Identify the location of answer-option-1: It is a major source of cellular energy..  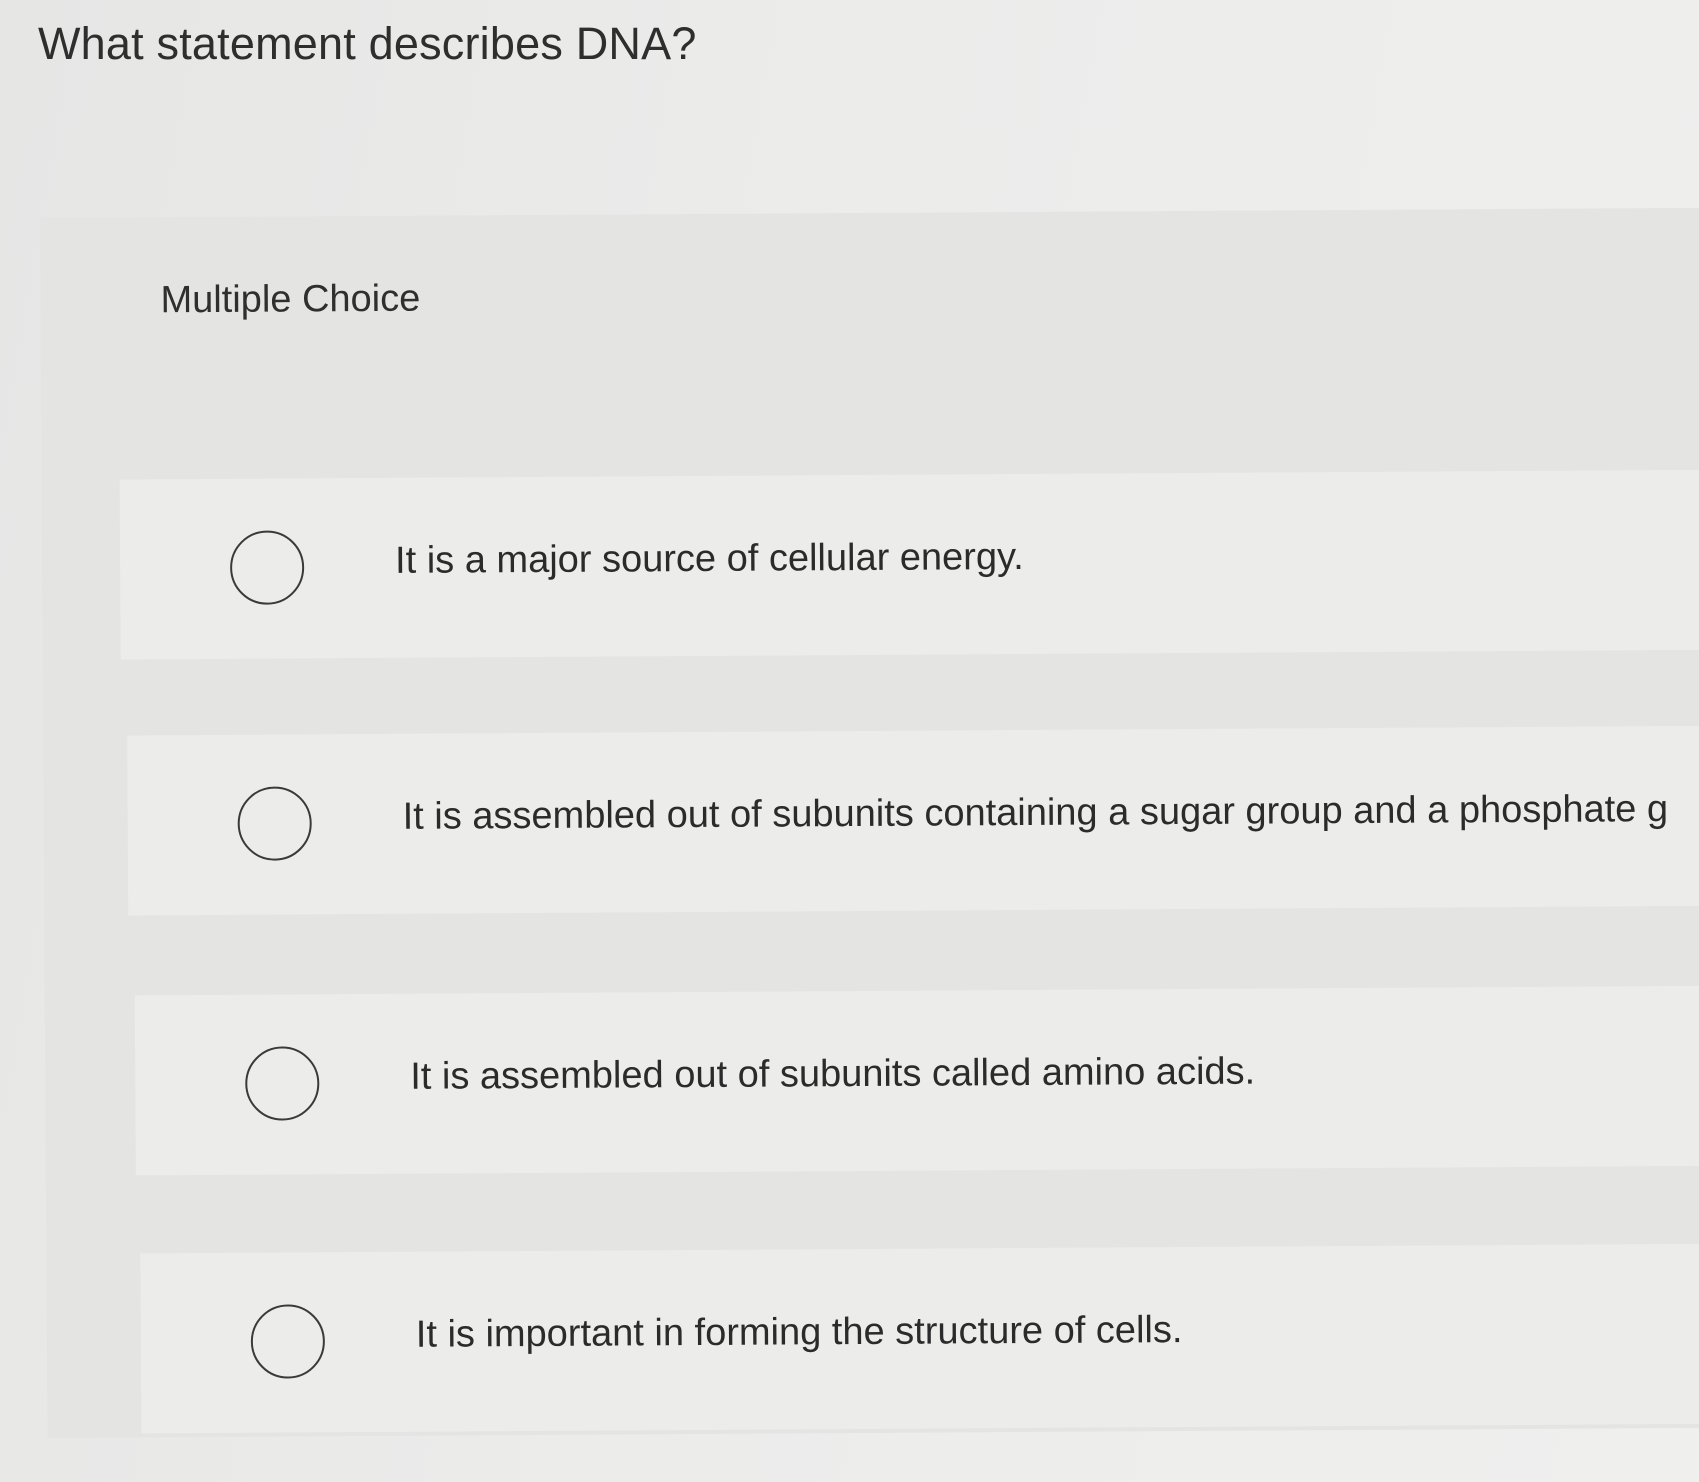
(909, 564).